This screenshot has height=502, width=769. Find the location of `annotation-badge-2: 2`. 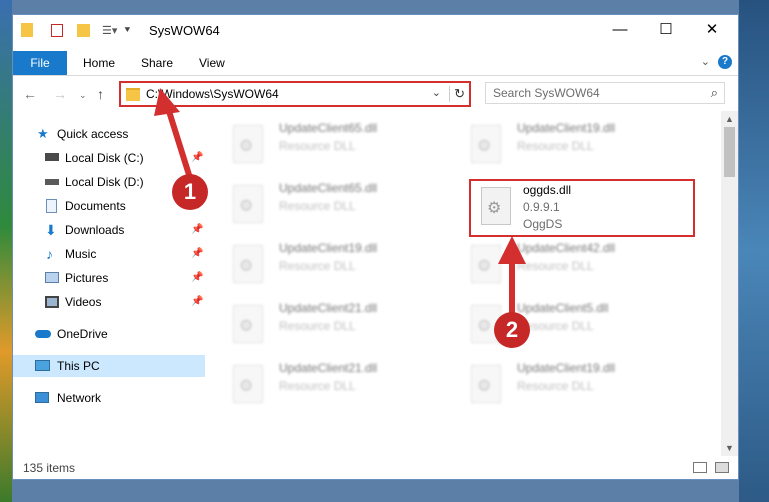

annotation-badge-2: 2 is located at coordinates (512, 330).